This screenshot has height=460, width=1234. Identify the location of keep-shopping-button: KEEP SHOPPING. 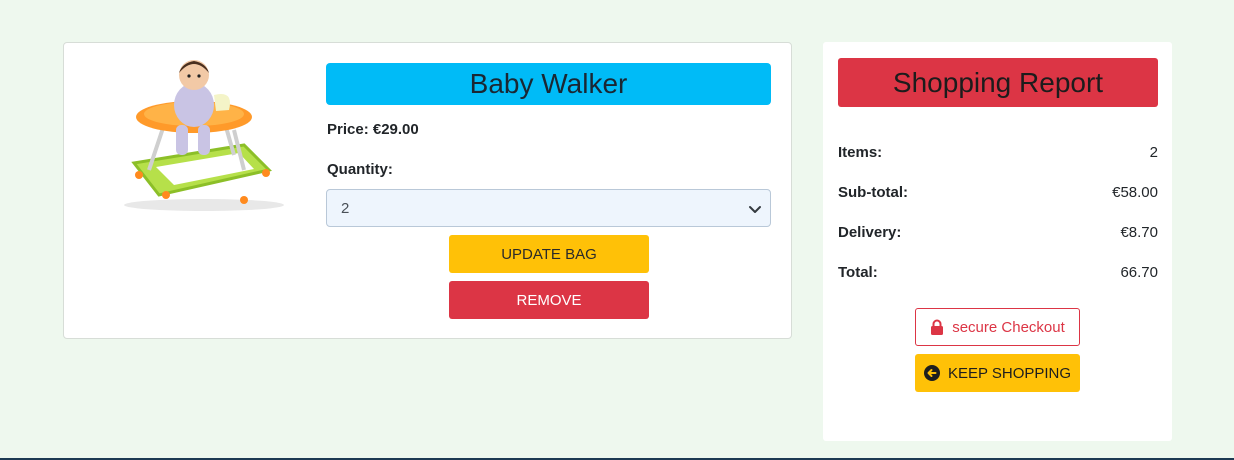
(997, 373).